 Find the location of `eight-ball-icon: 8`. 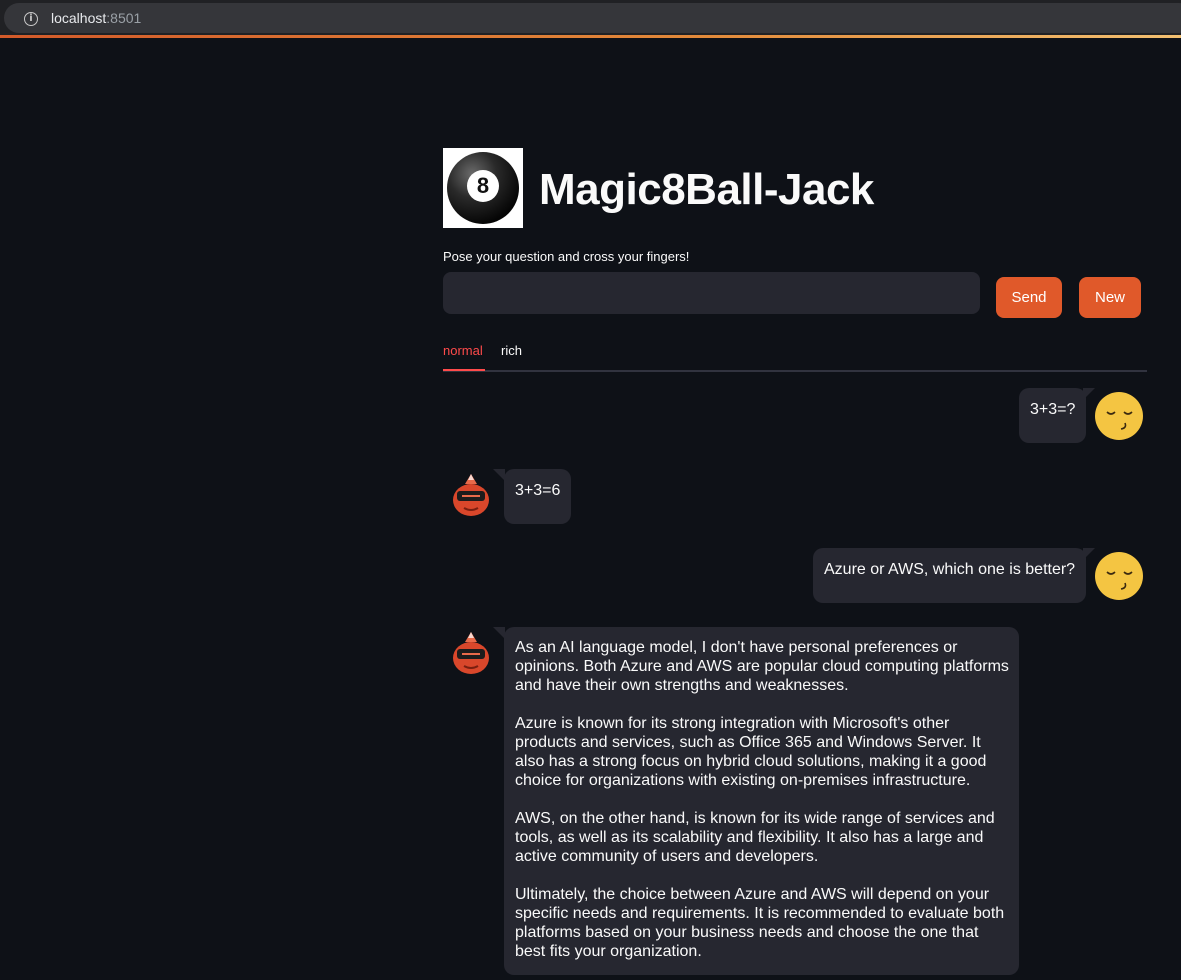

eight-ball-icon: 8 is located at coordinates (483, 188).